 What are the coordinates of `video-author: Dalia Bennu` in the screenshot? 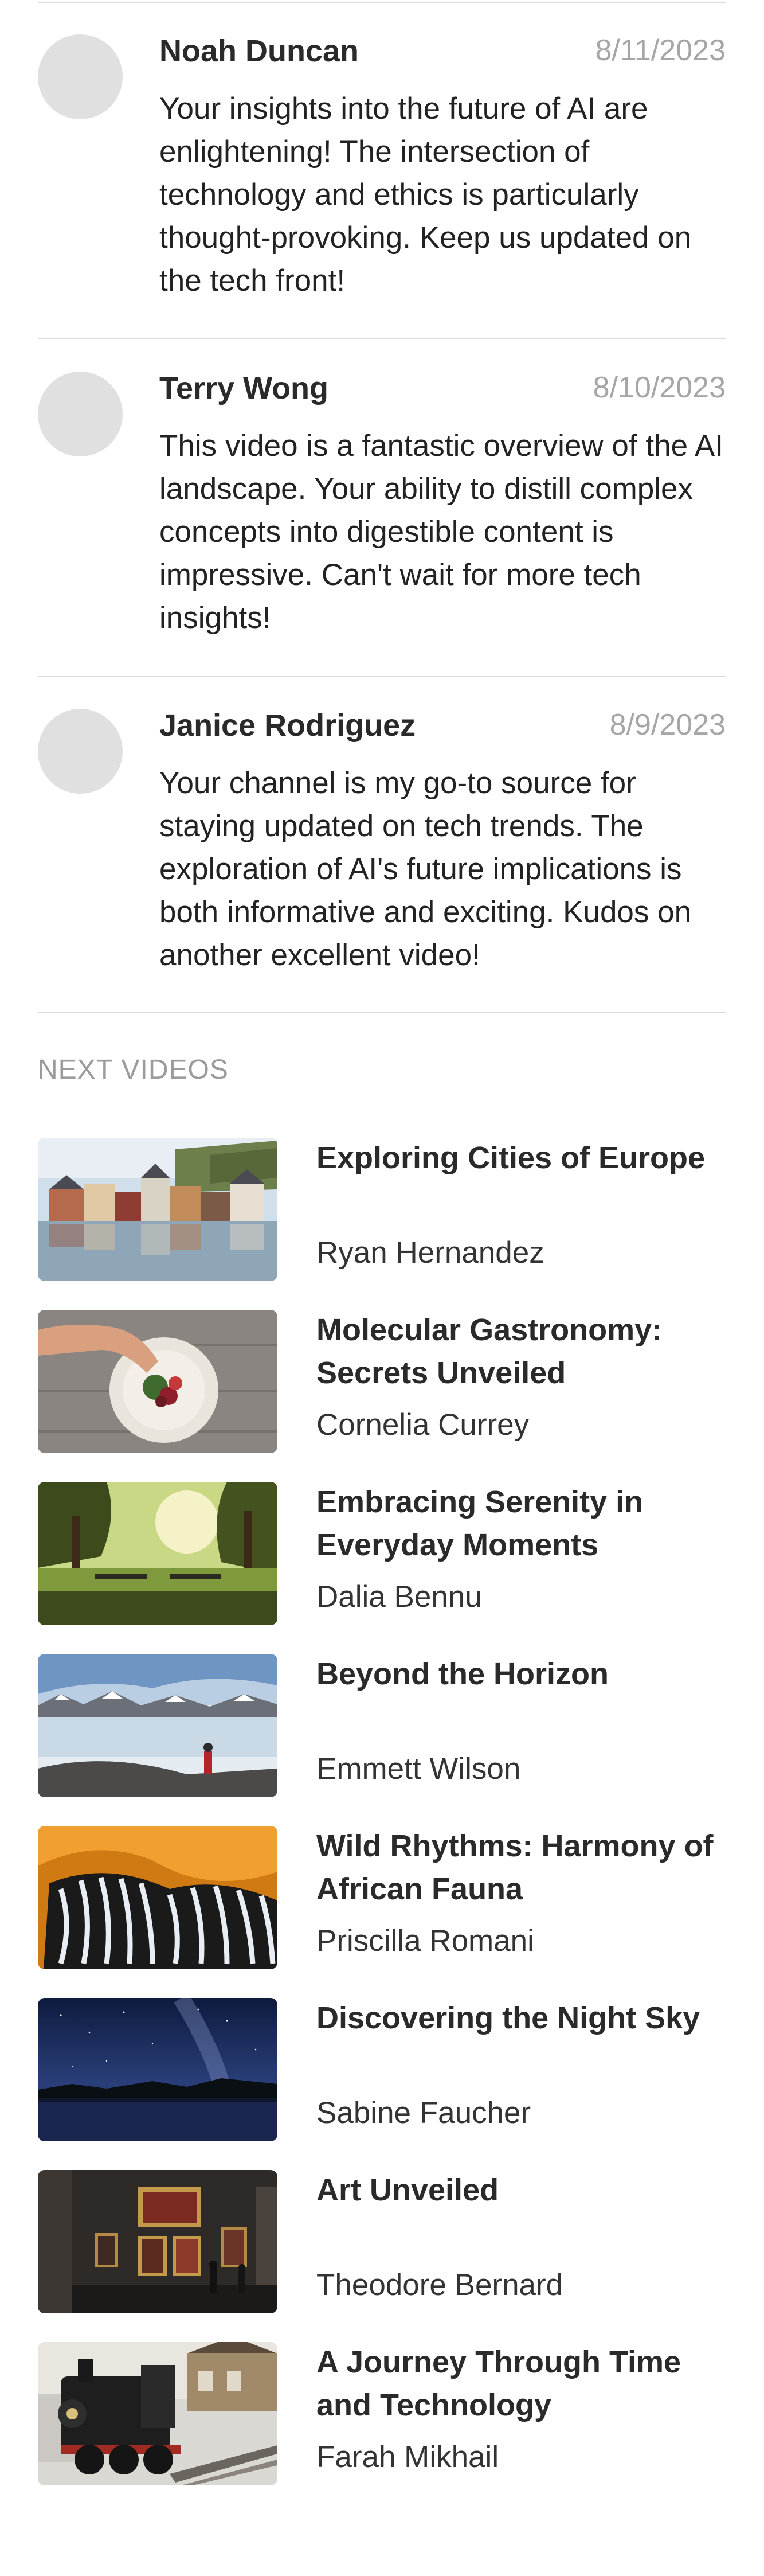 It's located at (399, 1597).